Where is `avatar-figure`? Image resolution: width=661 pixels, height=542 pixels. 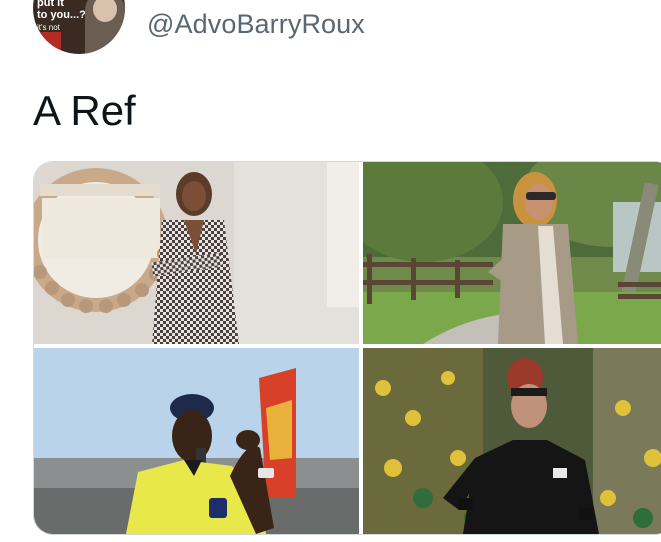 avatar-figure is located at coordinates (105, 27).